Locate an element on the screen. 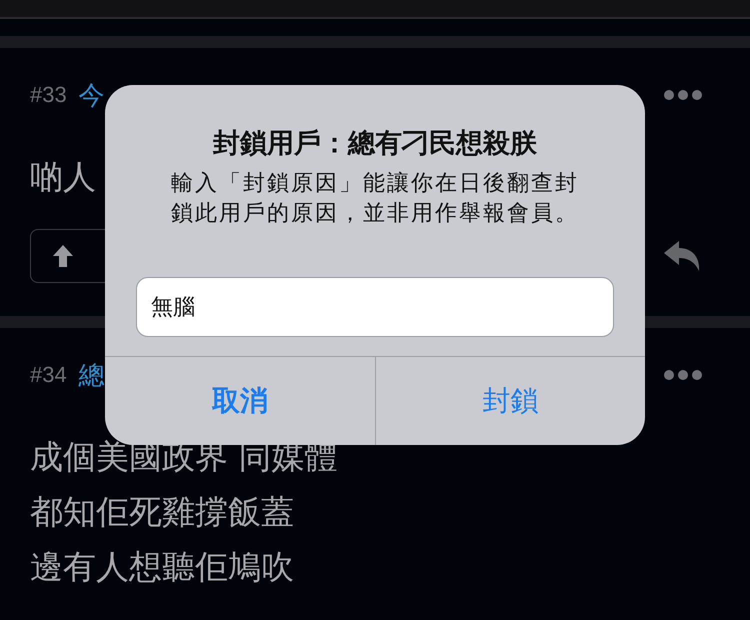 The image size is (750, 620). reply-icon is located at coordinates (683, 256).